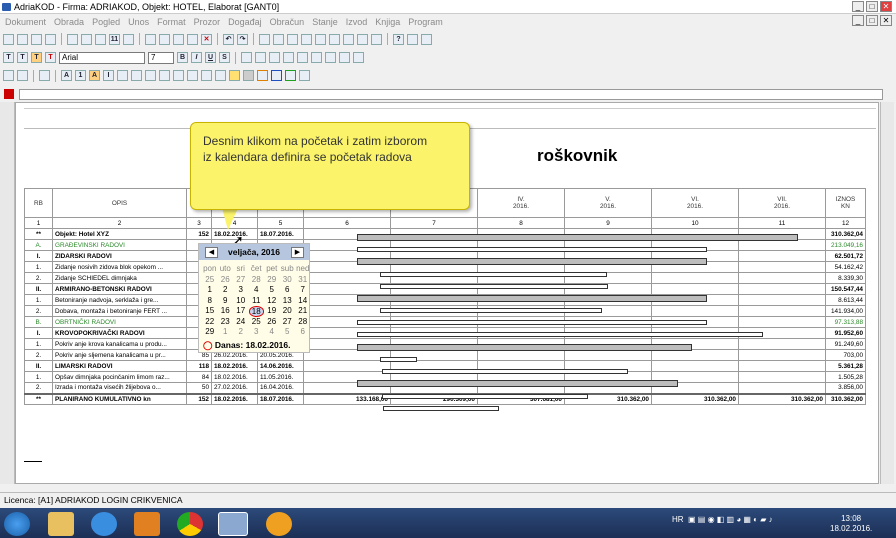  Describe the element at coordinates (279, 524) in the screenshot. I see `app-taskbar-icon` at that location.